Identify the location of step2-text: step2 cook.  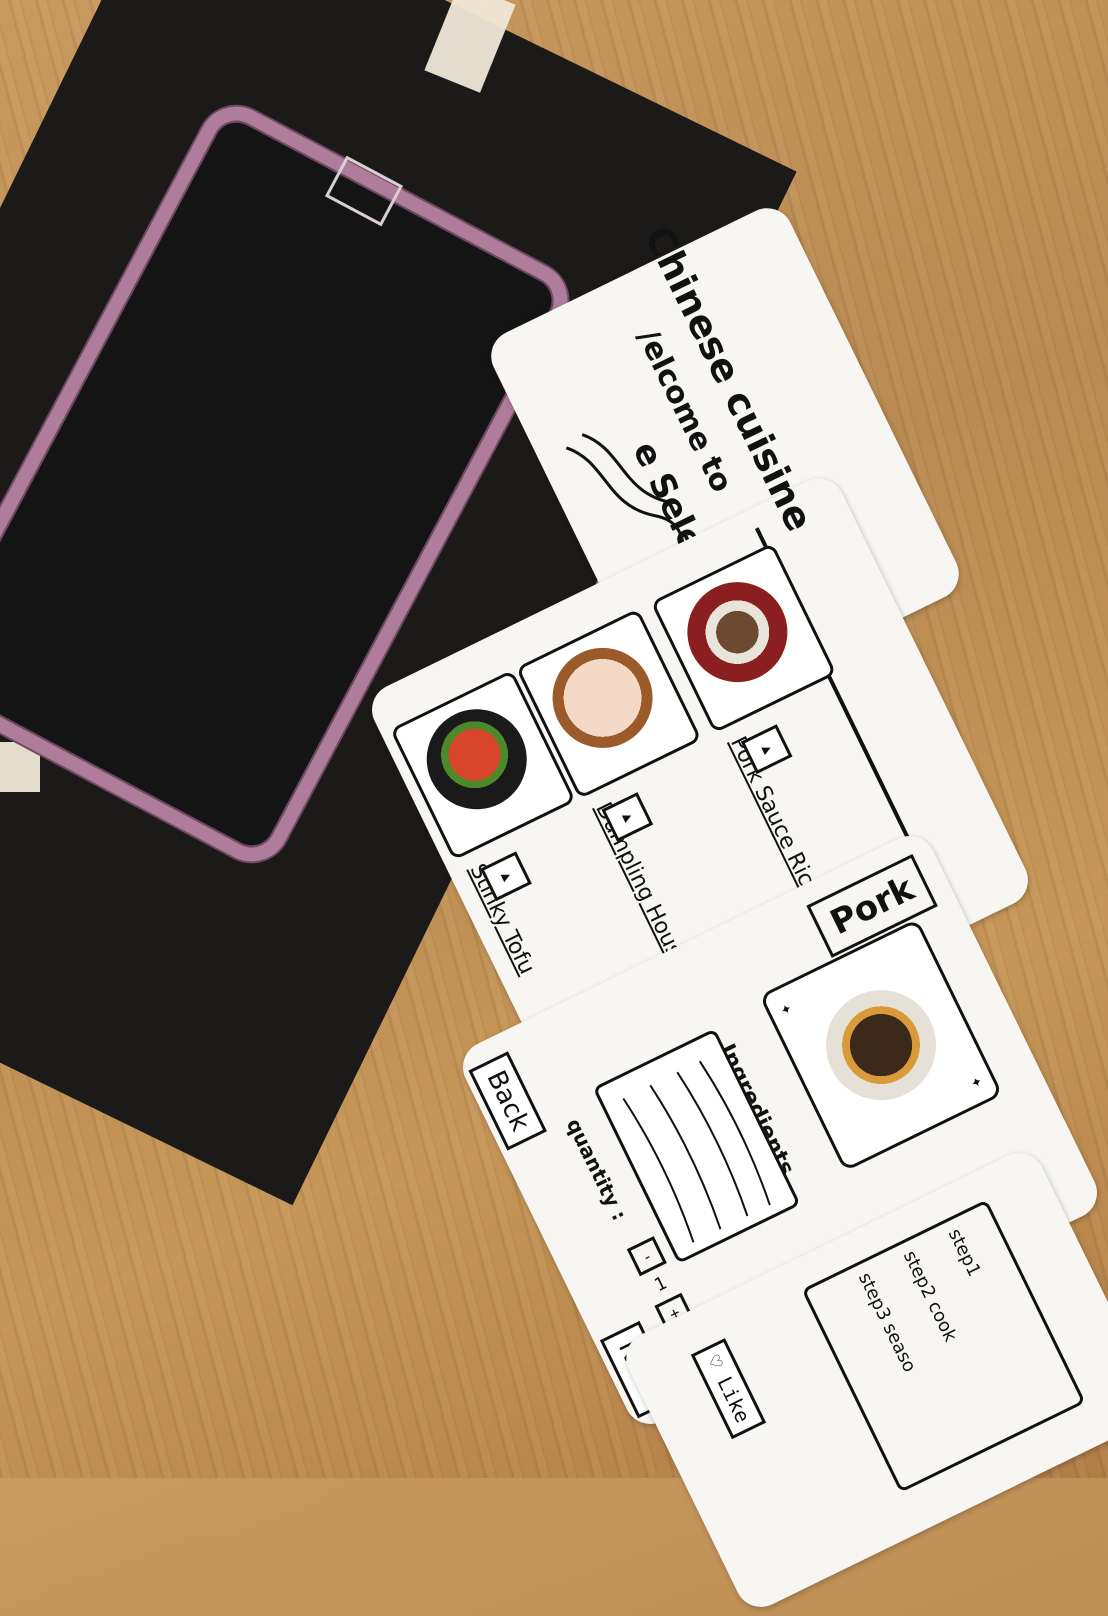
(929, 1296).